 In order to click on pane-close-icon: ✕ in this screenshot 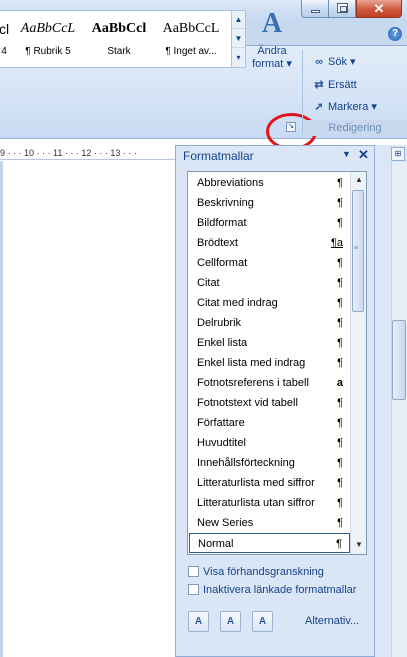, I will do `click(363, 155)`.